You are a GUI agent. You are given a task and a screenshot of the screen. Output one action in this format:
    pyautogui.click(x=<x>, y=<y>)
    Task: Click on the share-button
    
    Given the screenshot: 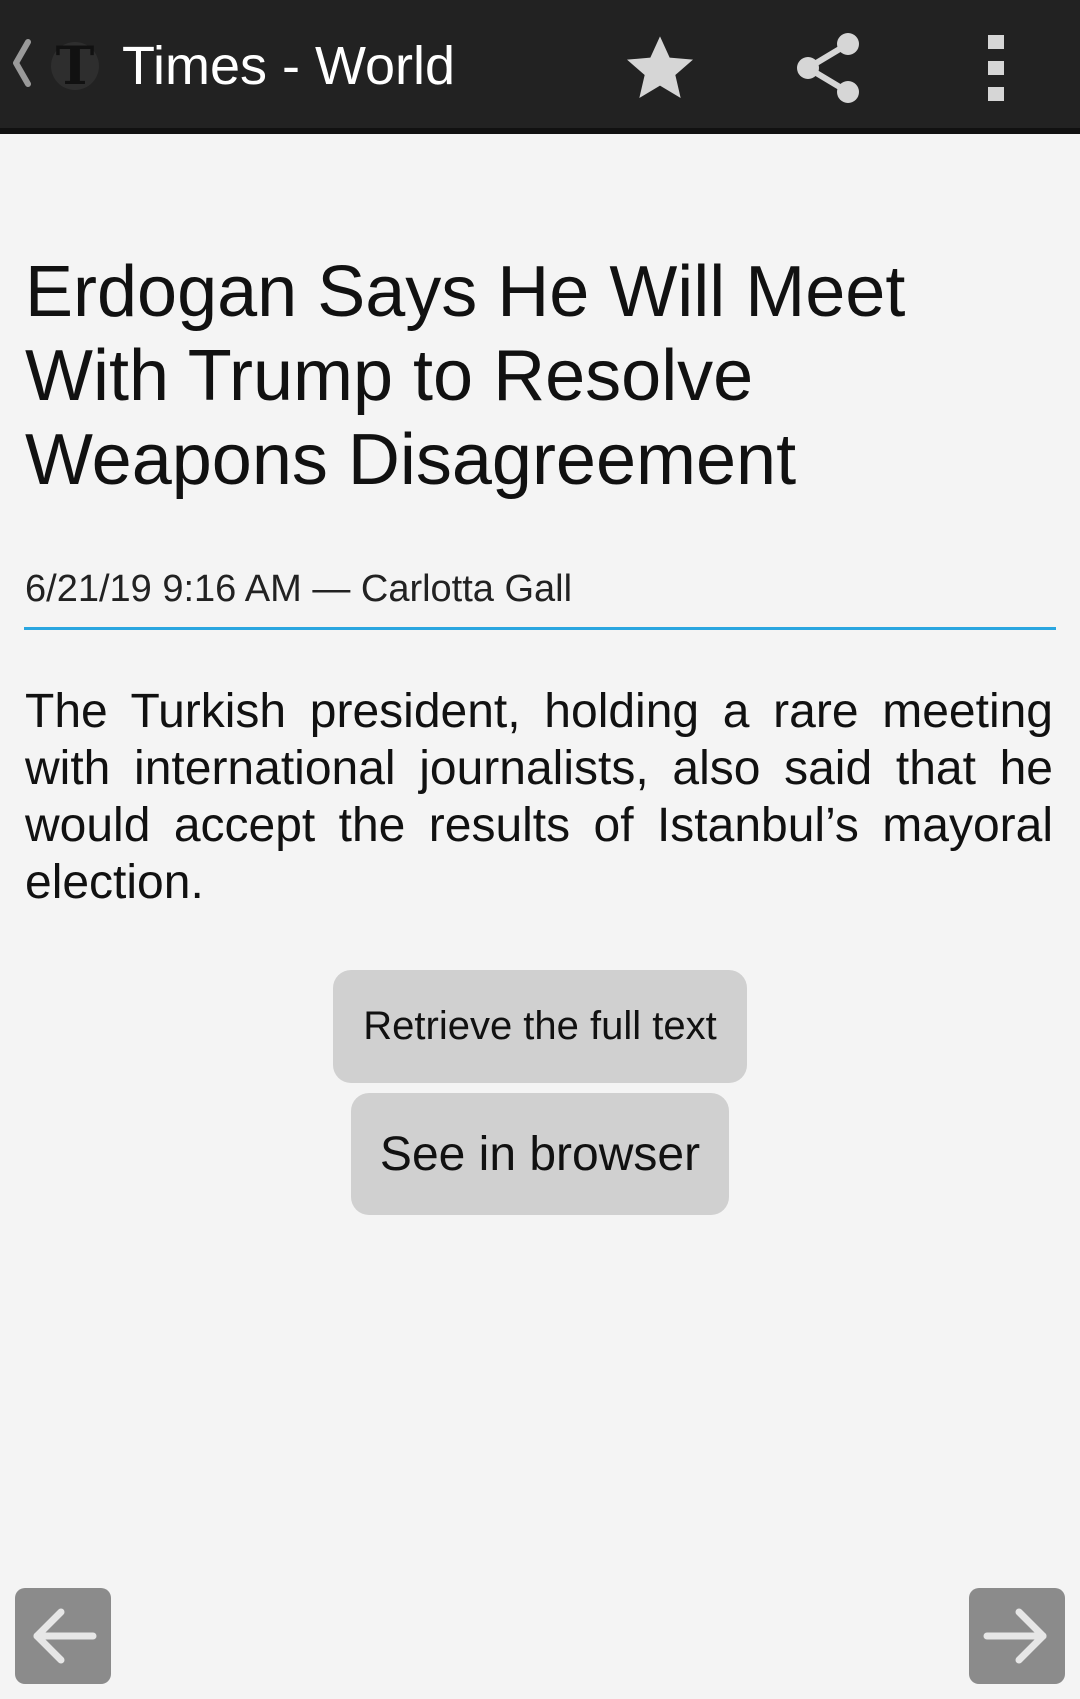 What is the action you would take?
    pyautogui.click(x=828, y=68)
    